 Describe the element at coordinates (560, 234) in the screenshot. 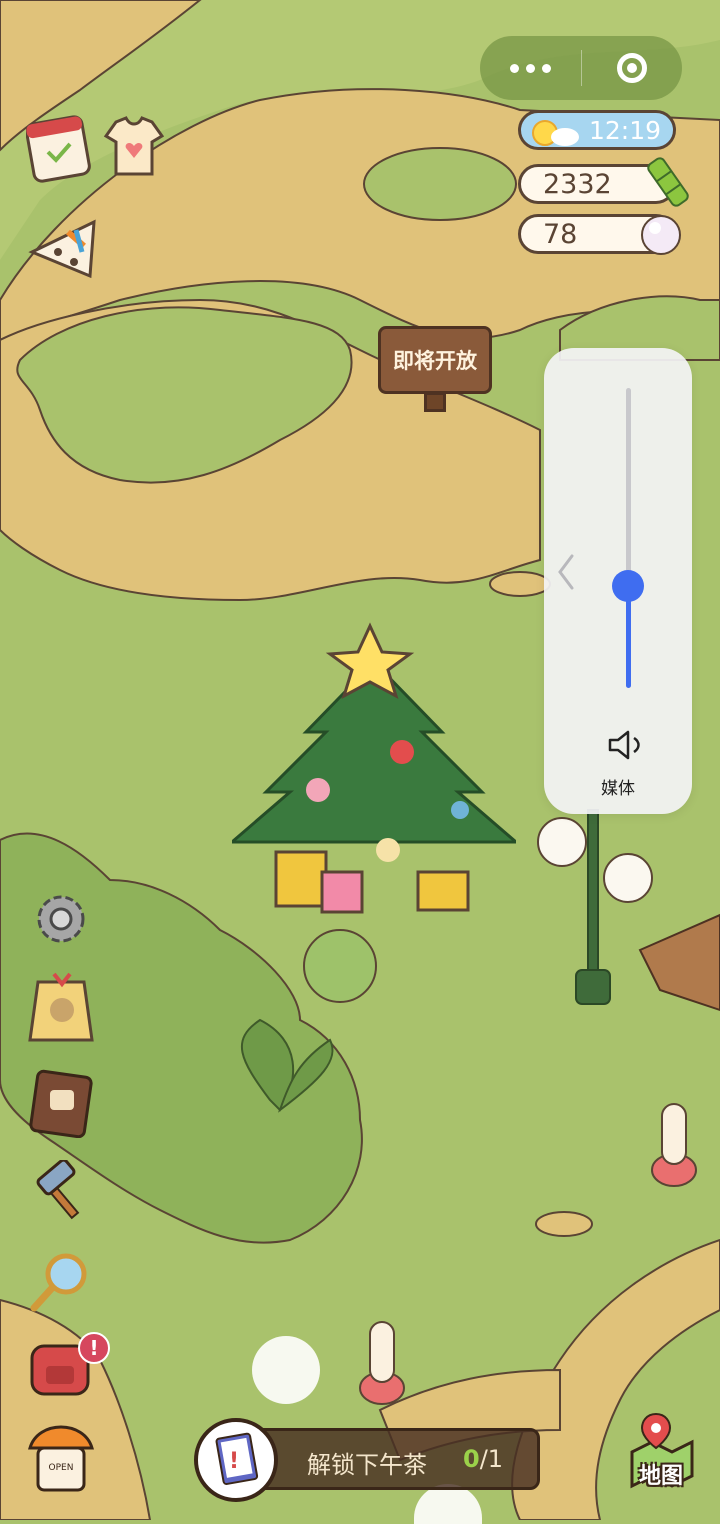

I see `pearl-count: 78` at that location.